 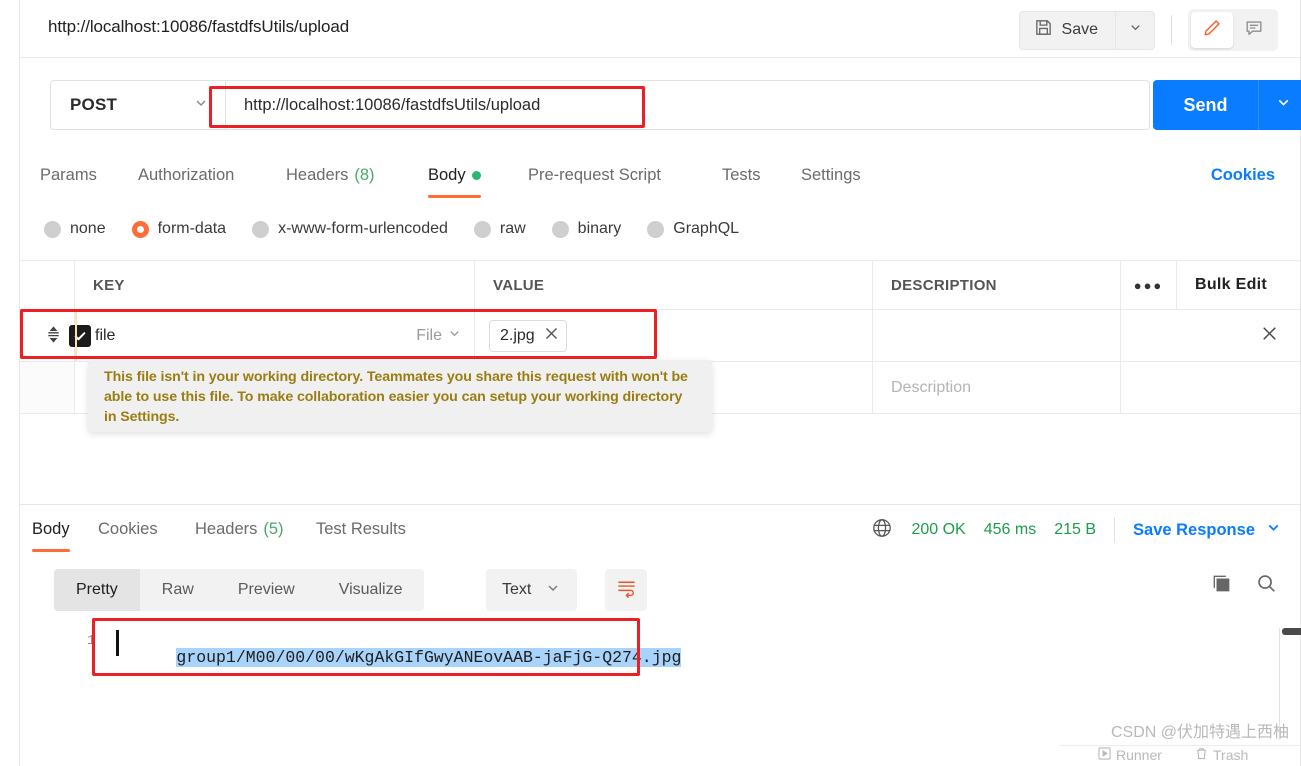 I want to click on view-preview-button: Preview, so click(x=266, y=590).